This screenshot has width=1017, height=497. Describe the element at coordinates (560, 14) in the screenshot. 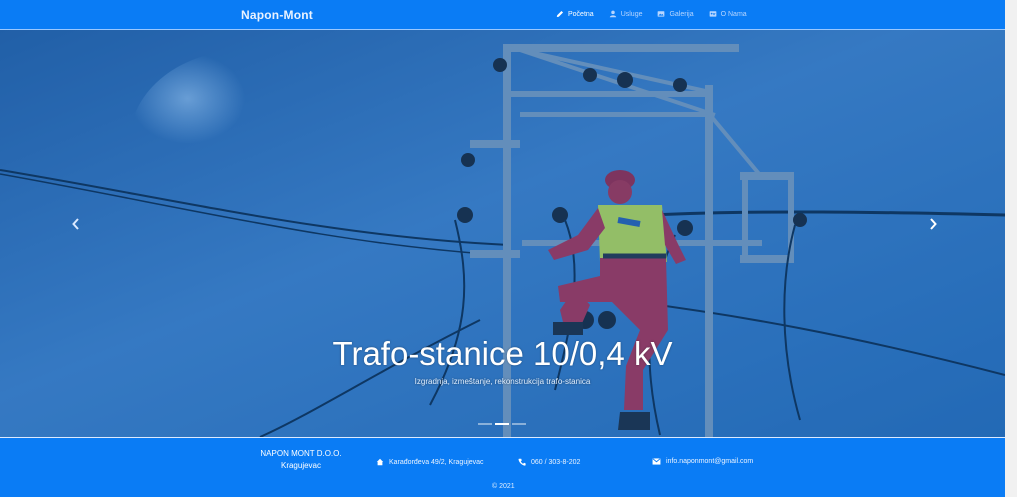

I see `pencil-icon` at that location.